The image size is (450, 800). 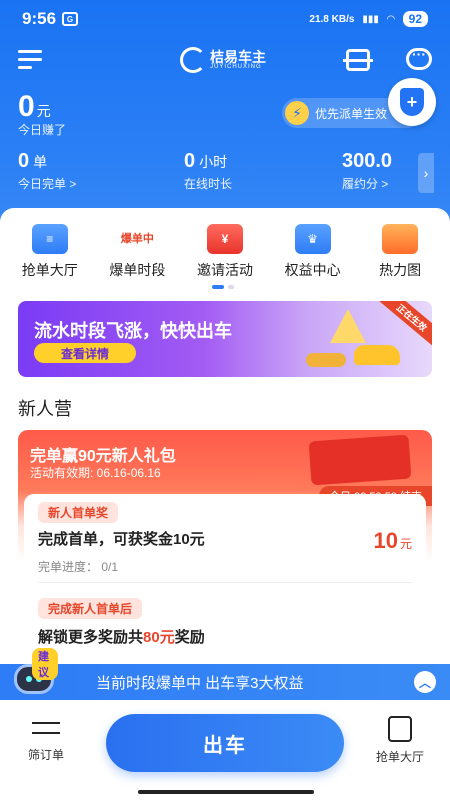 I want to click on lightning-icon: ⚡, so click(x=297, y=113).